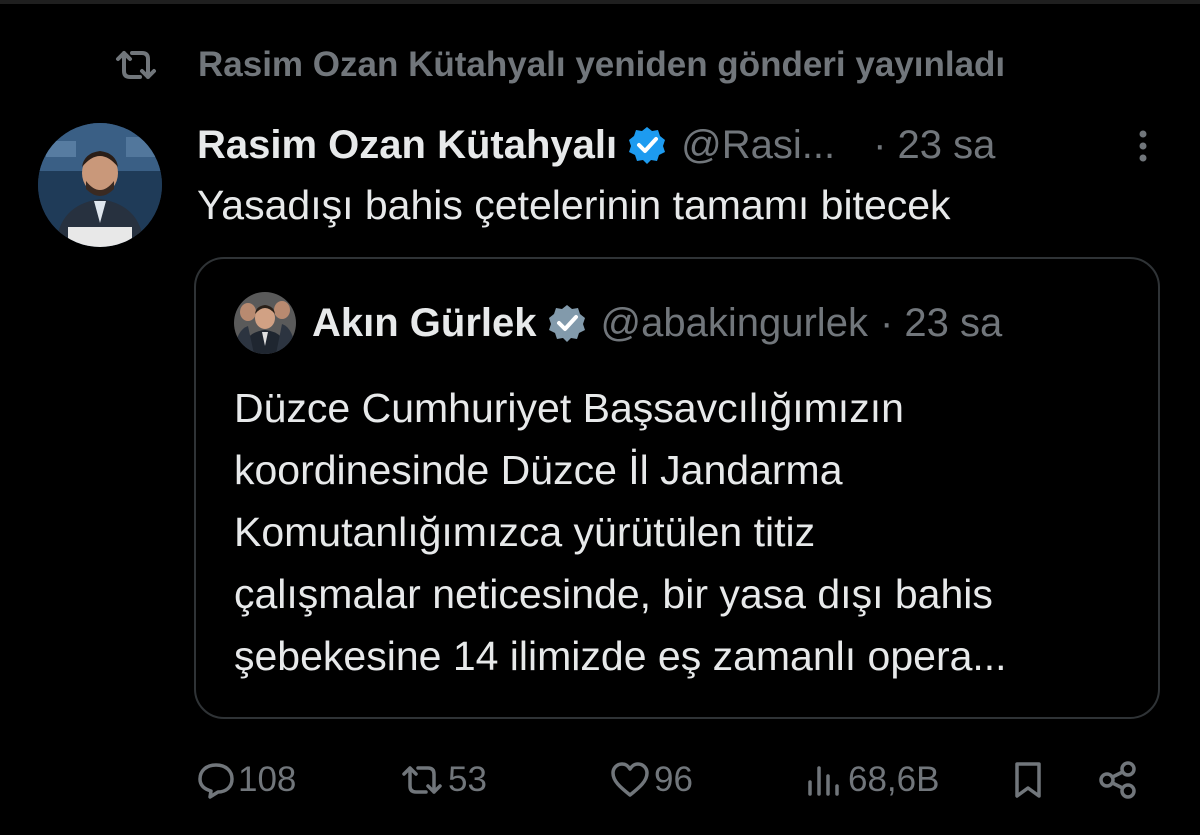 The width and height of the screenshot is (1200, 835). Describe the element at coordinates (600, 2) in the screenshot. I see `top-divider` at that location.